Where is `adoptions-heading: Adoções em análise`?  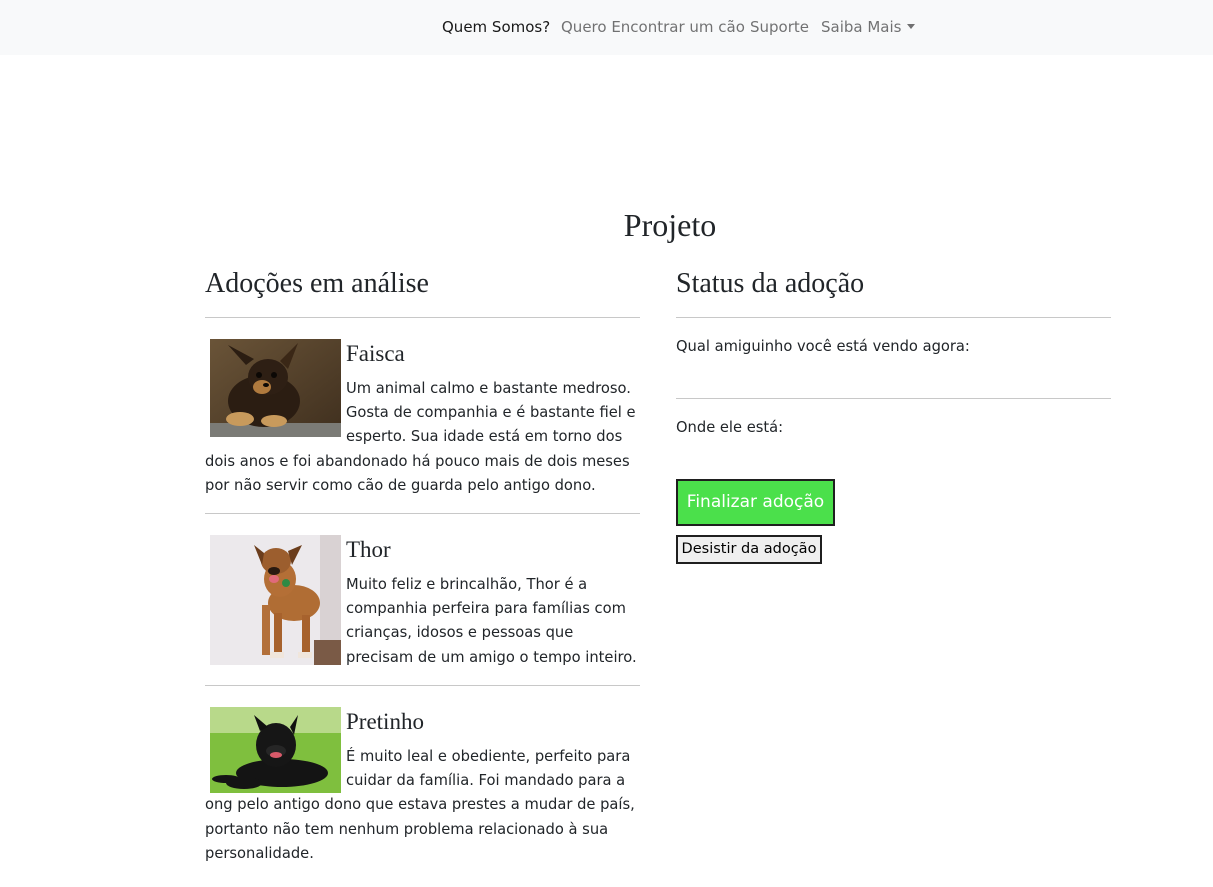
adoptions-heading: Adoções em análise is located at coordinates (317, 283).